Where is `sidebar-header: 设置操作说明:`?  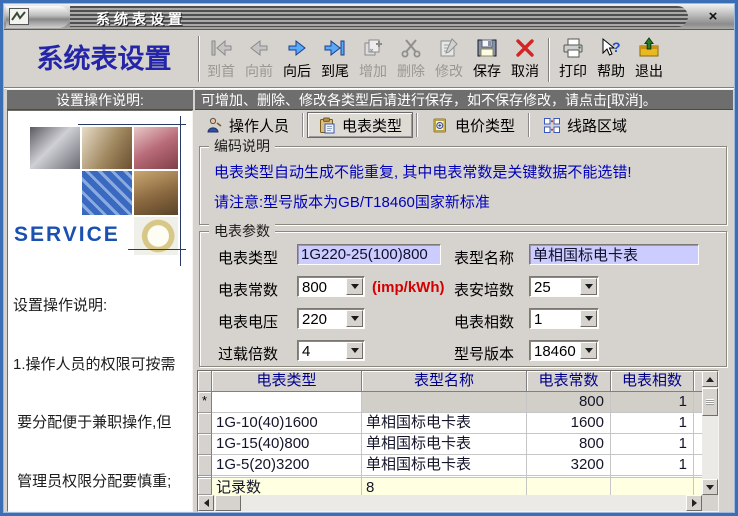
sidebar-header: 设置操作说明: is located at coordinates (100, 99).